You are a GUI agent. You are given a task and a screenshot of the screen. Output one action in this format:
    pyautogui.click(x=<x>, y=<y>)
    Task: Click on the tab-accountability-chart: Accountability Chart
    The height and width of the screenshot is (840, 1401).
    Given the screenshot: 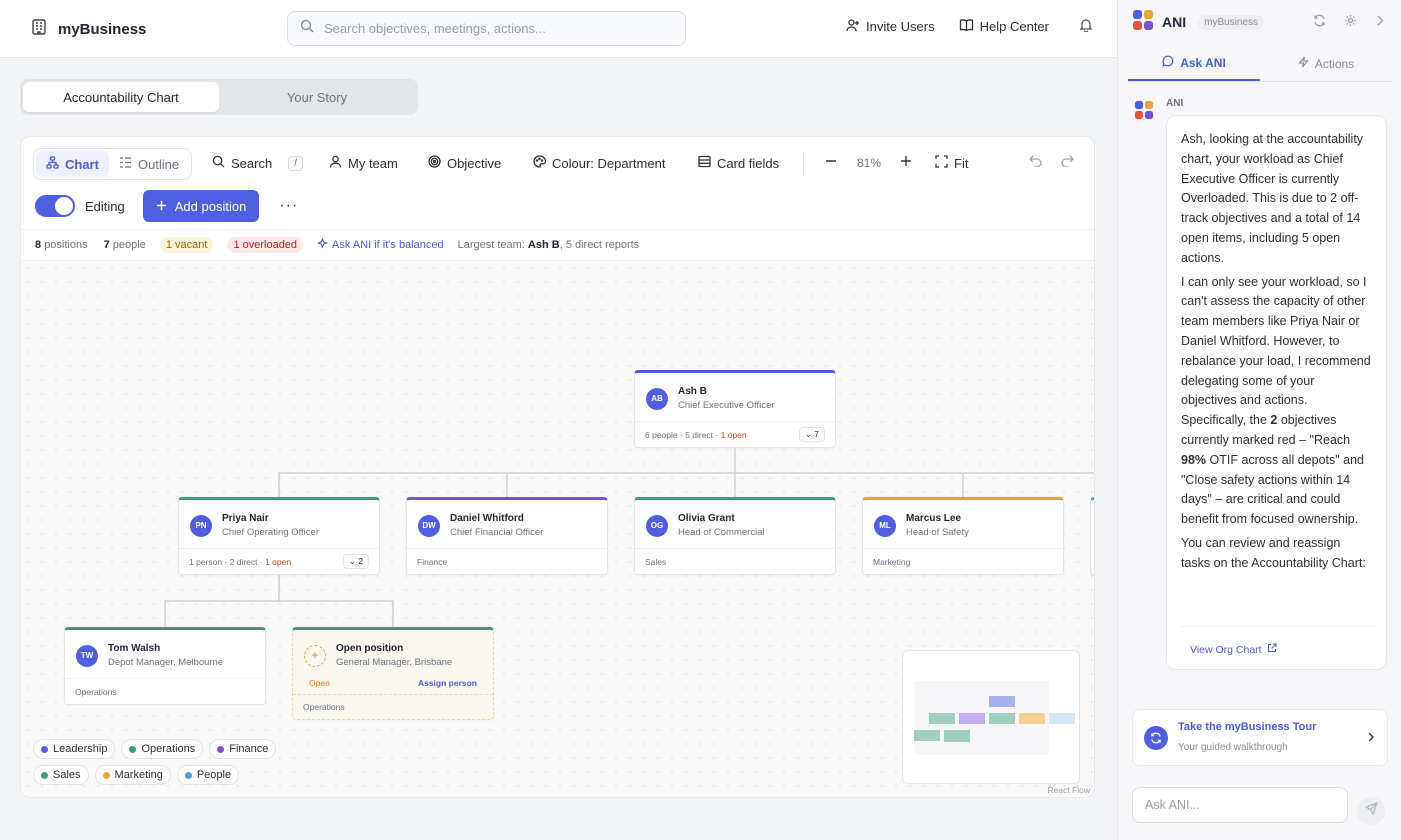 What is the action you would take?
    pyautogui.click(x=121, y=97)
    